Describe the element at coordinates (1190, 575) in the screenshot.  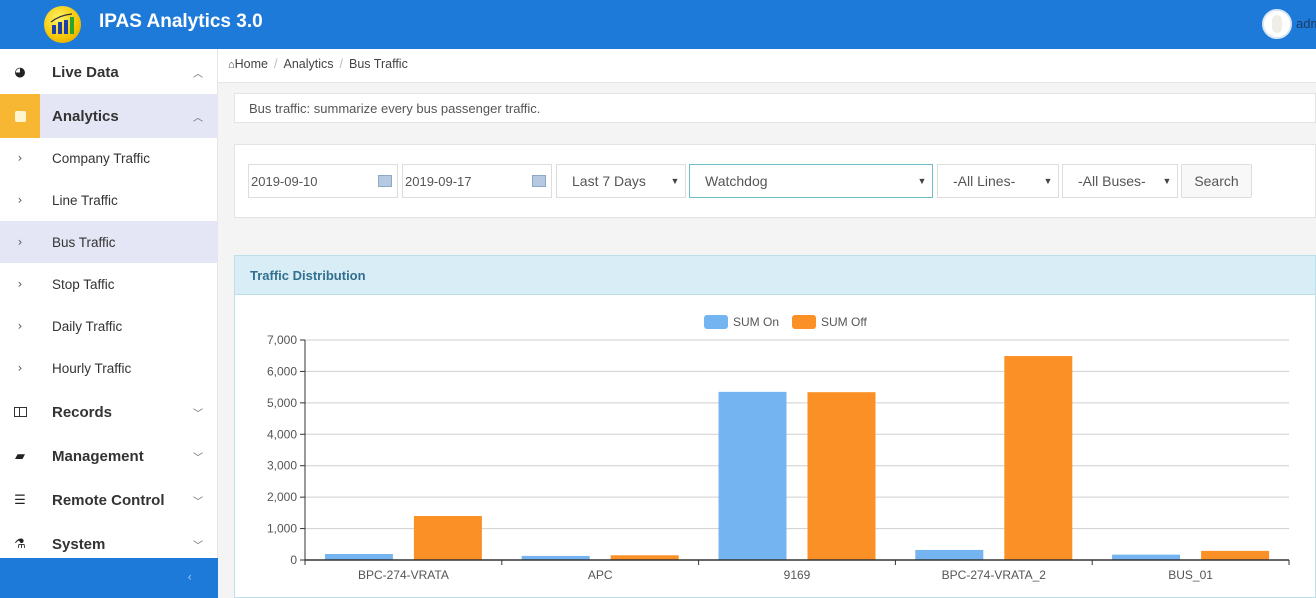
I see `x-tick-label: BUS_01` at that location.